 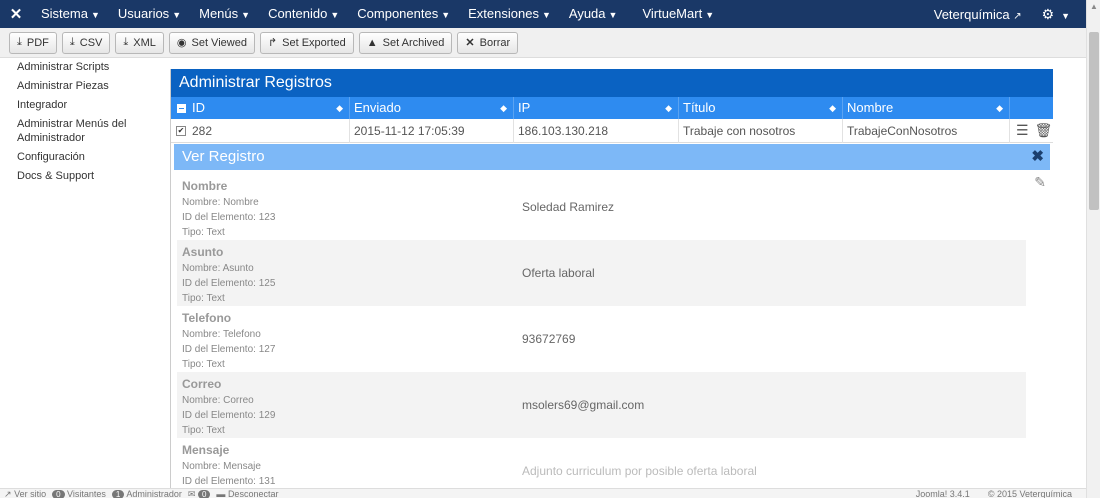 I want to click on sidebar-item-administrar-menus: Administrar Menús del Administrador, so click(x=87, y=131).